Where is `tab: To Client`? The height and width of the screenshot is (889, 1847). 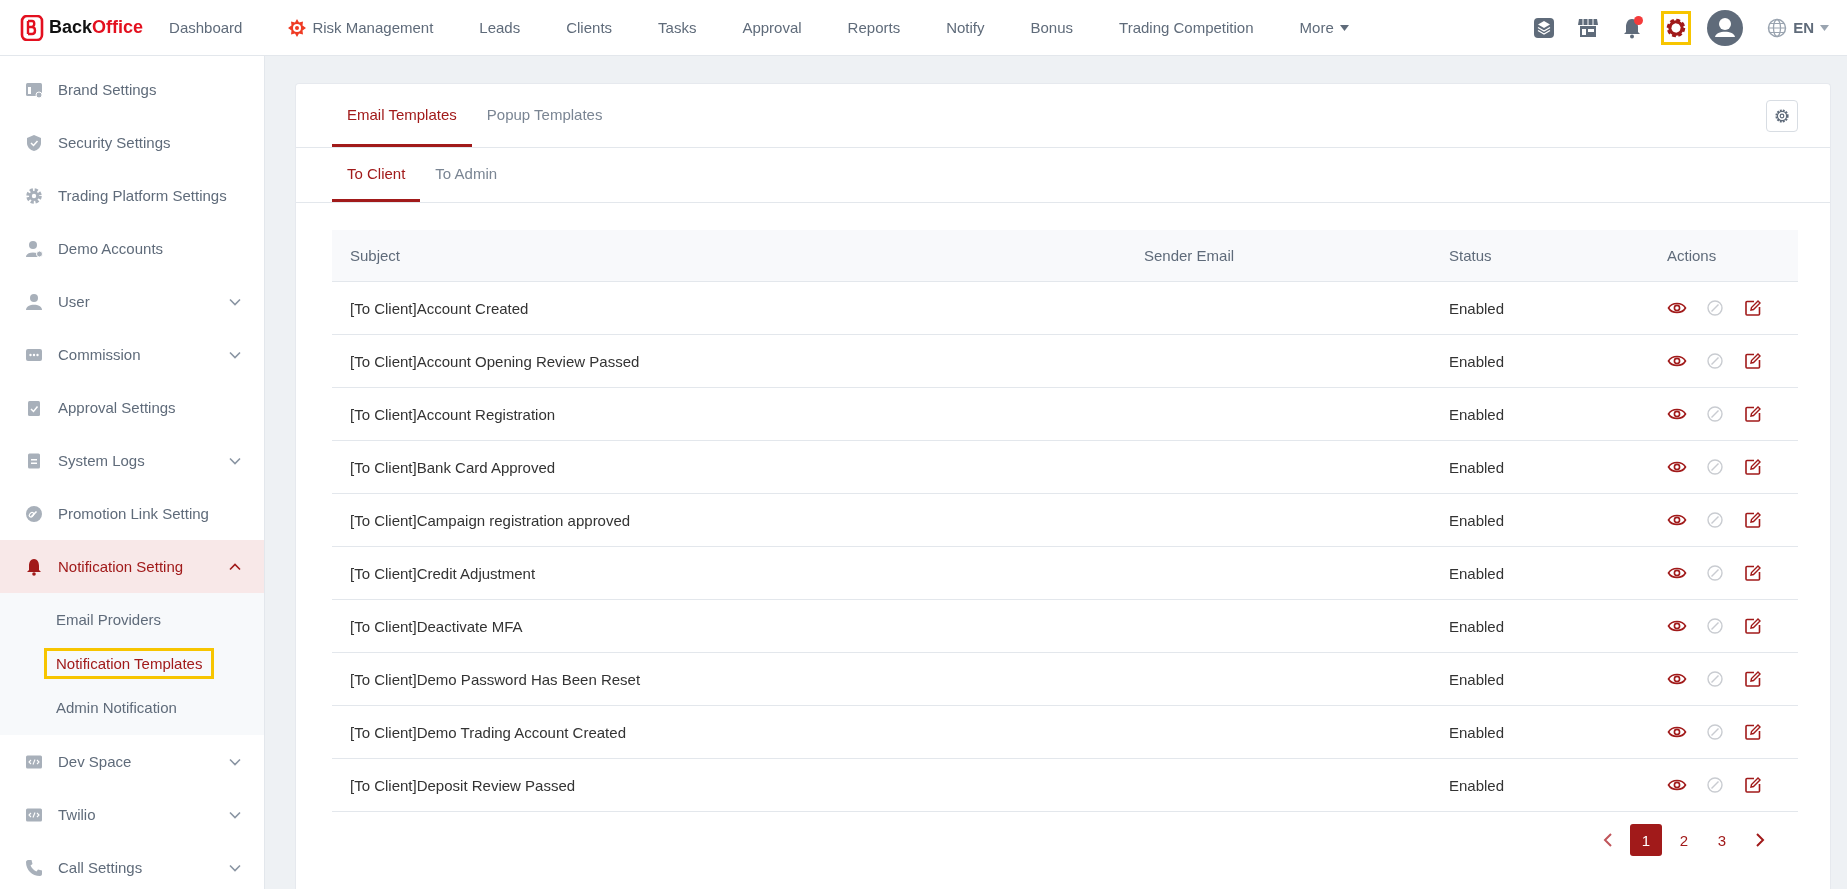
tab: To Client is located at coordinates (376, 175).